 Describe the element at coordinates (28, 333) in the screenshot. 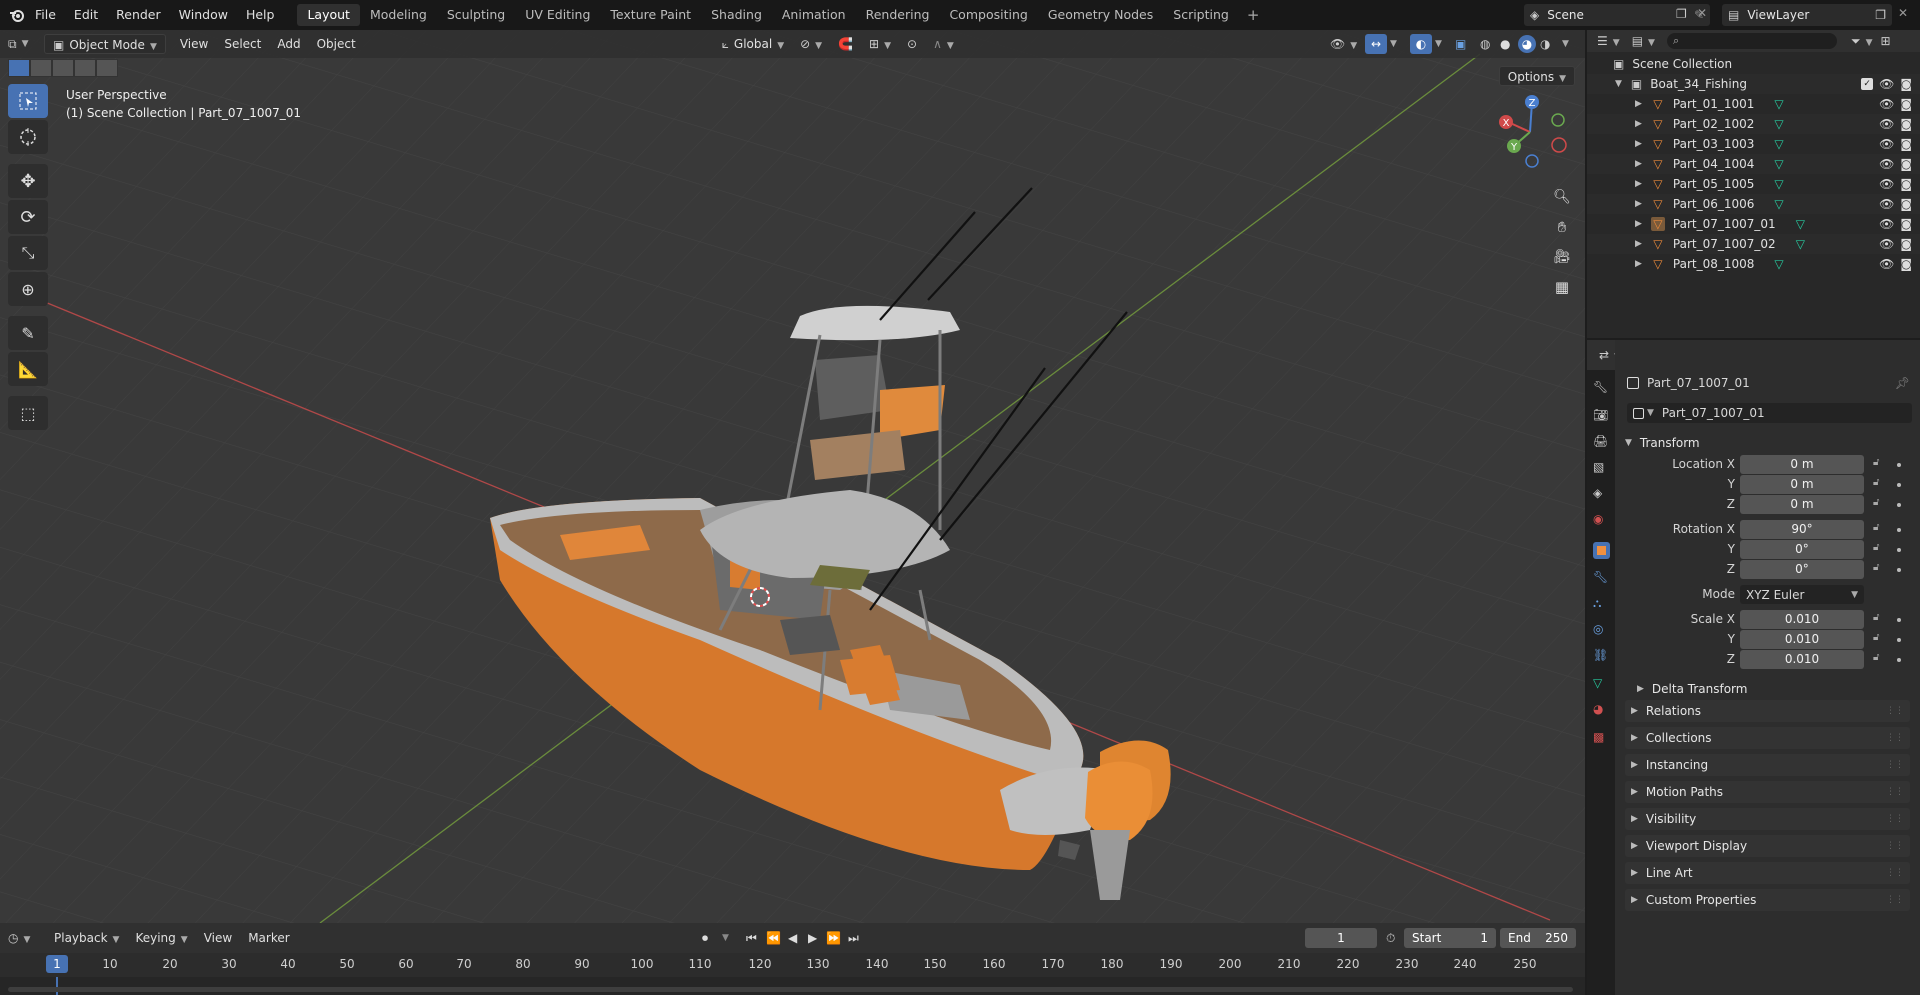

I see `annotate-tool: ✎` at that location.